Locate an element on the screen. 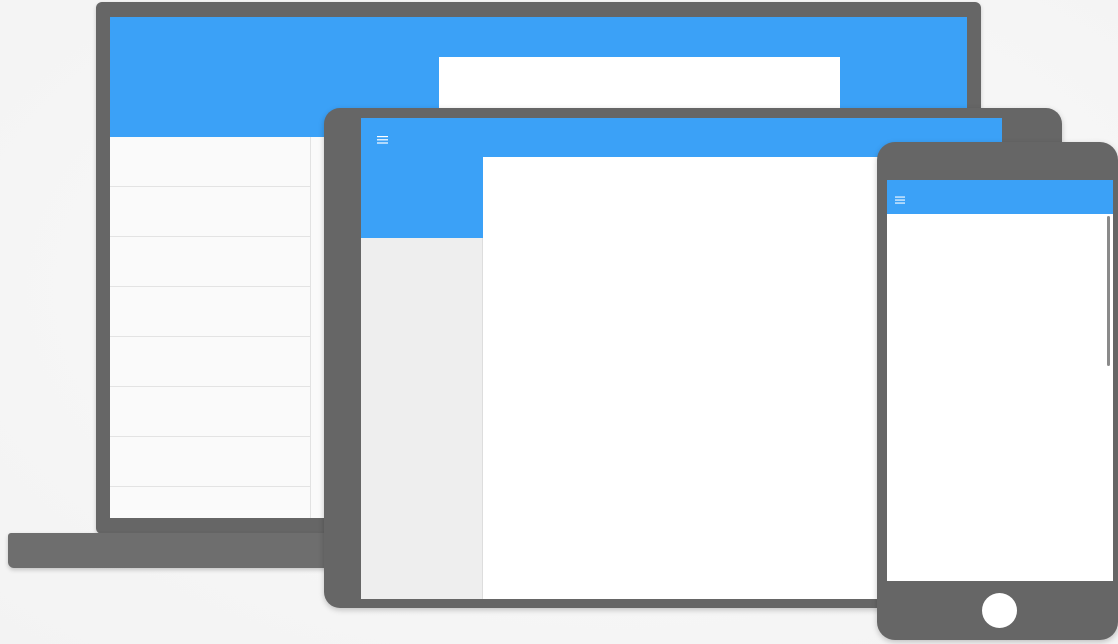 The height and width of the screenshot is (644, 1118). phone-screen is located at coordinates (1000, 380).